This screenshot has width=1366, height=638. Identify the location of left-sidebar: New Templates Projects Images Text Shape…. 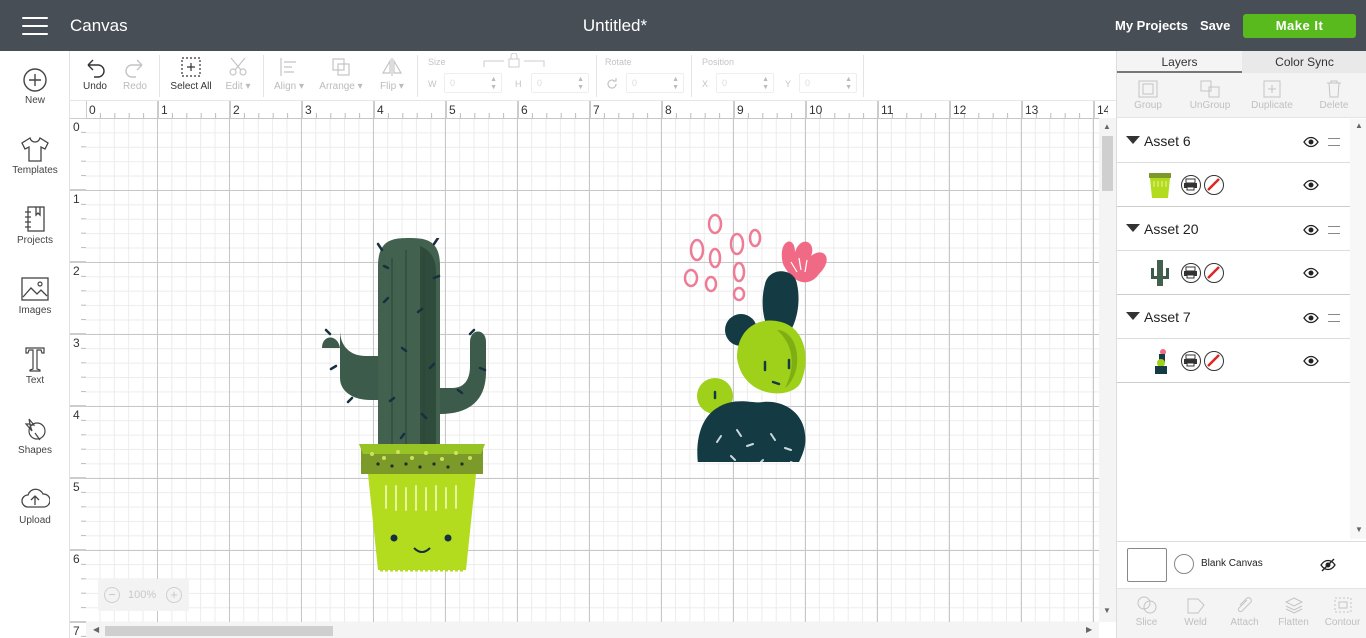
(35, 344).